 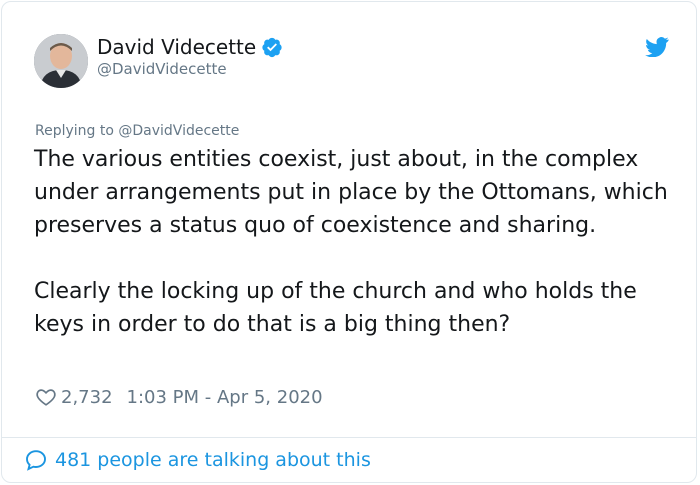 I want to click on replying-to: Replying to @DavidVidecette, so click(x=137, y=131).